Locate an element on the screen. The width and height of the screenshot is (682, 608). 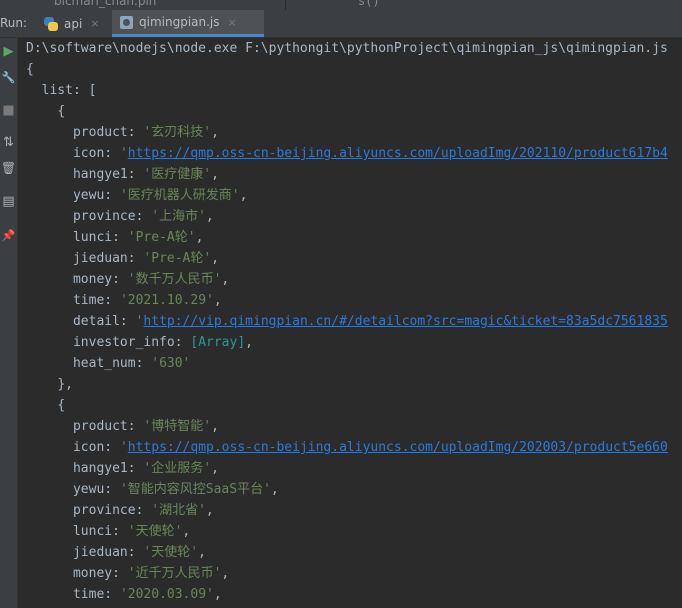
console-line: time: '2021.10.29', is located at coordinates (124, 300).